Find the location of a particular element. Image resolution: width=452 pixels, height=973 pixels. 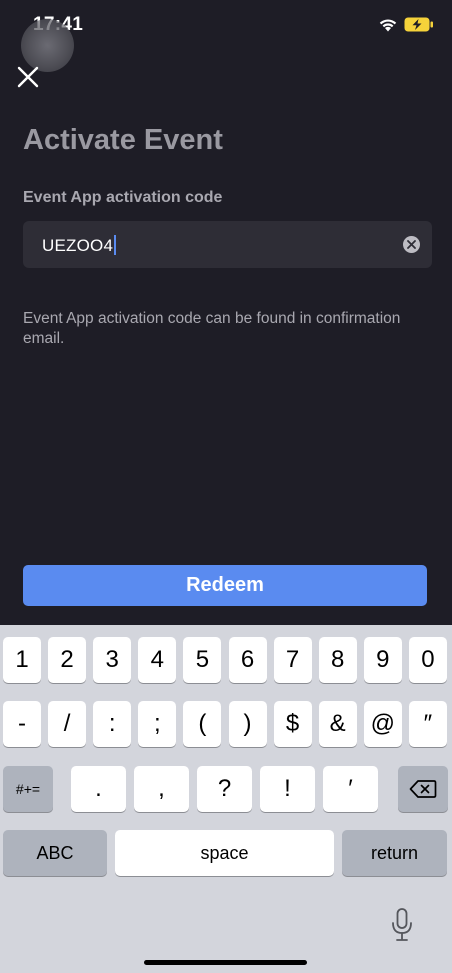

key-punctuation-2: ? is located at coordinates (224, 789).